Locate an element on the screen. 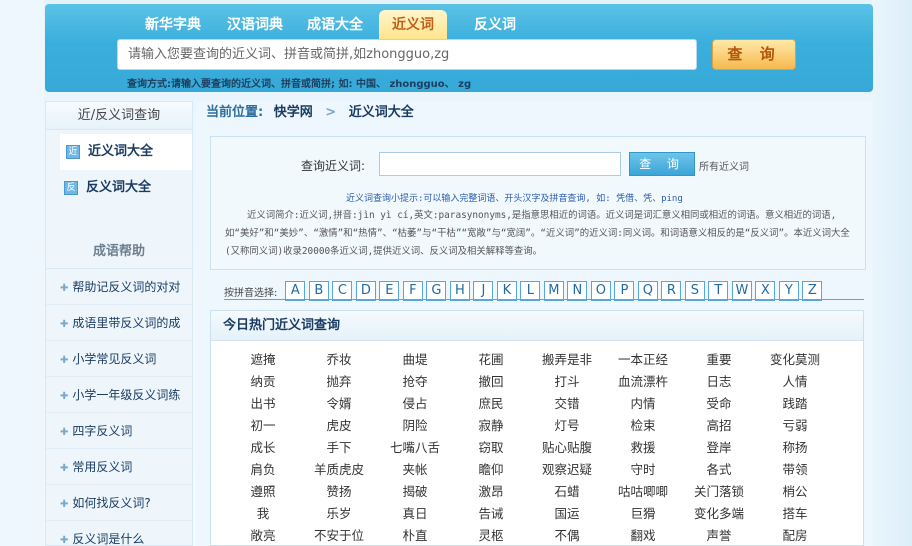 The image size is (912, 546). hot-word-link: 一本正经 is located at coordinates (643, 360).